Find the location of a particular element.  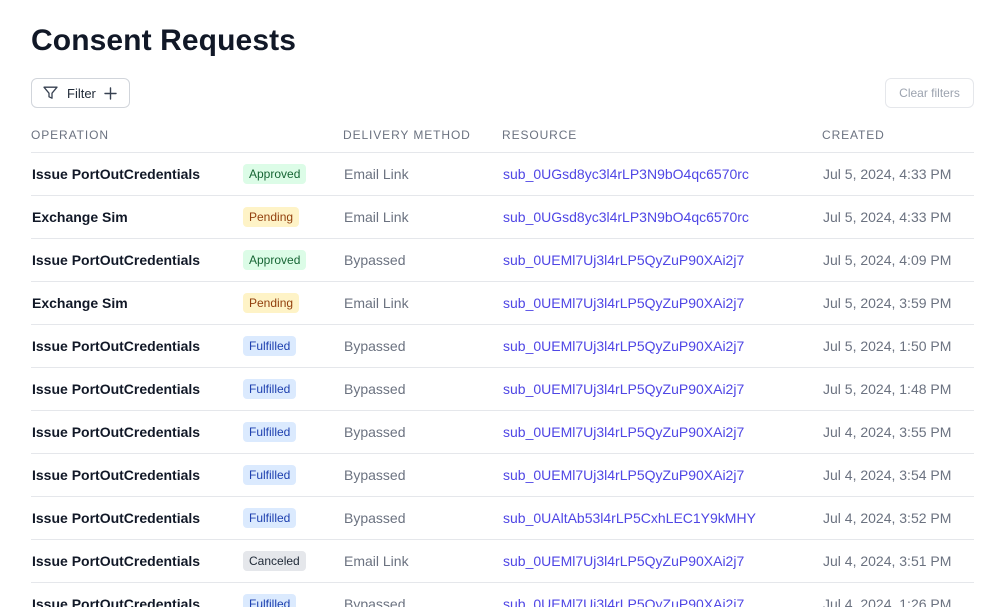

created-cell: Jul 4, 2024, 1:26 PM is located at coordinates (898, 594).